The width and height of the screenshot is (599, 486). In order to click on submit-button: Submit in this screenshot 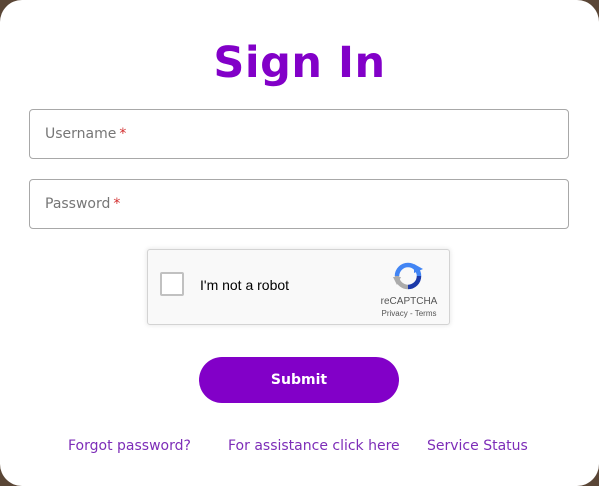, I will do `click(299, 380)`.